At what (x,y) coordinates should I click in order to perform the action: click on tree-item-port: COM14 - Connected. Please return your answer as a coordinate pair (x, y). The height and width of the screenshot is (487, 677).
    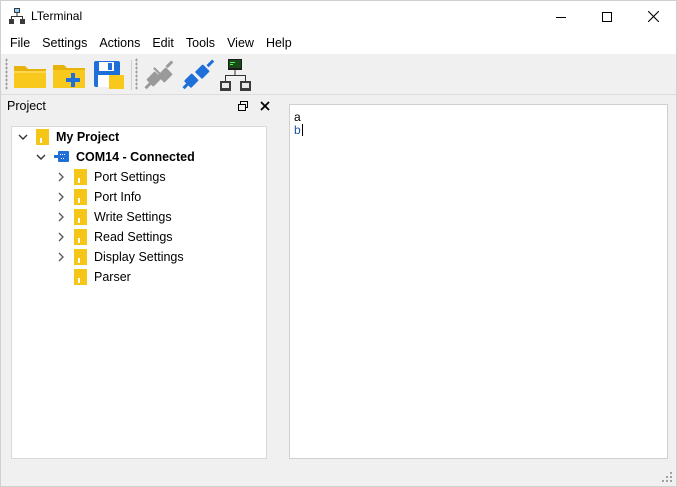
    Looking at the image, I should click on (114, 157).